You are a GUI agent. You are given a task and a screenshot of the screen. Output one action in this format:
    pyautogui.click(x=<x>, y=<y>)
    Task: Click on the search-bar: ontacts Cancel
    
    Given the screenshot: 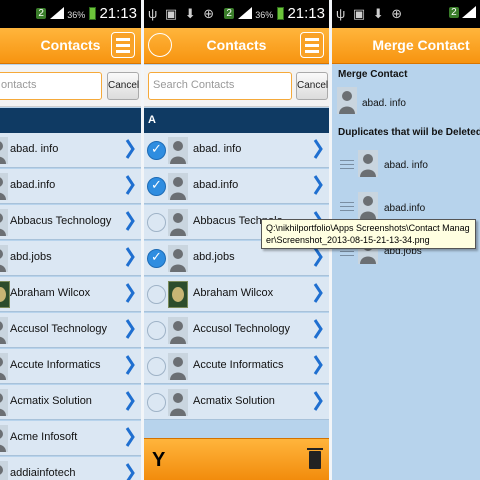 What is the action you would take?
    pyautogui.click(x=70, y=86)
    